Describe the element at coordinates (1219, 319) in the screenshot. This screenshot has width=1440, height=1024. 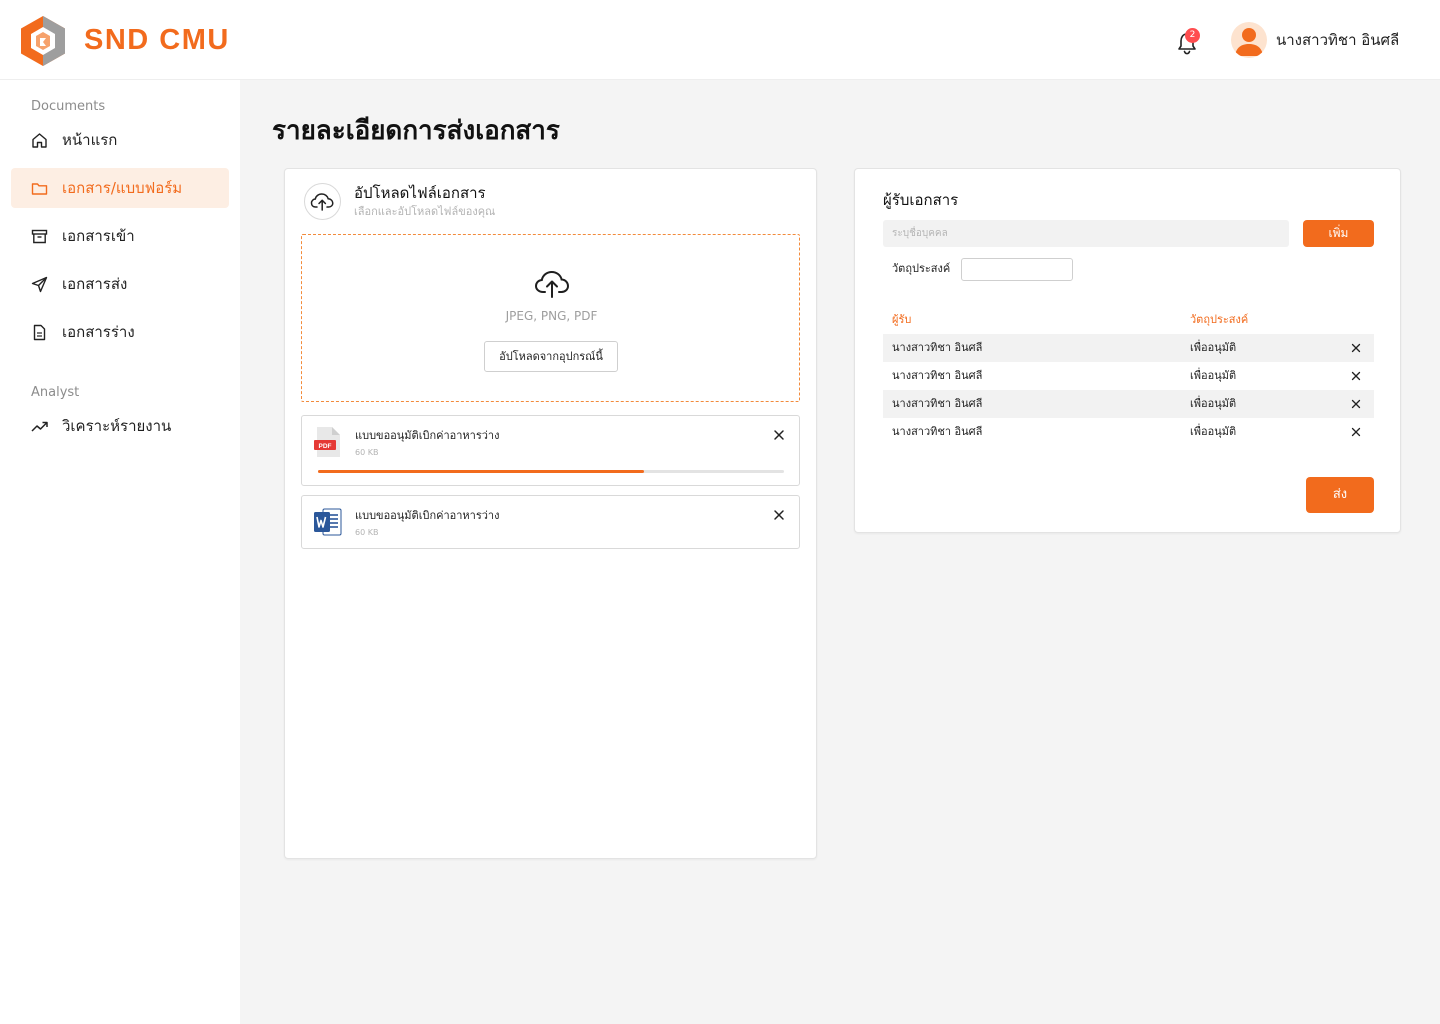
I see `column-header-purpose: วัตถุประสงค์` at that location.